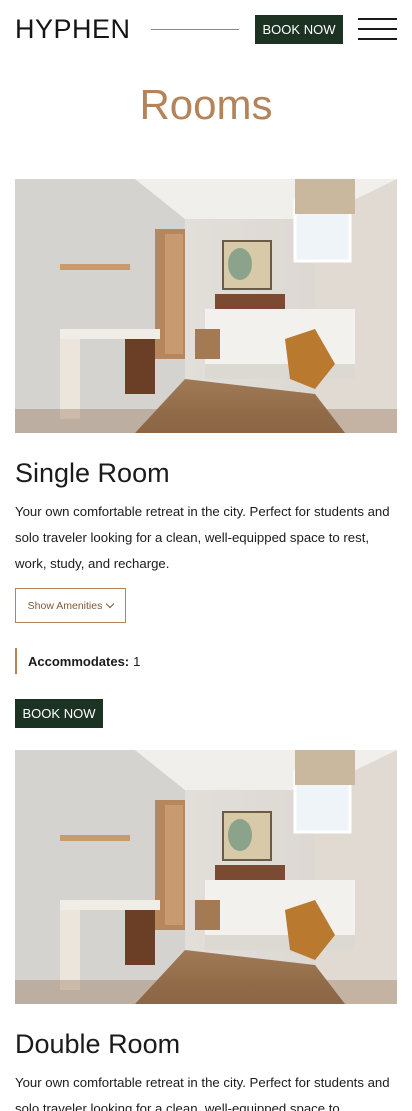 This screenshot has width=412, height=1111. Describe the element at coordinates (110, 604) in the screenshot. I see `chevron-down-icon` at that location.